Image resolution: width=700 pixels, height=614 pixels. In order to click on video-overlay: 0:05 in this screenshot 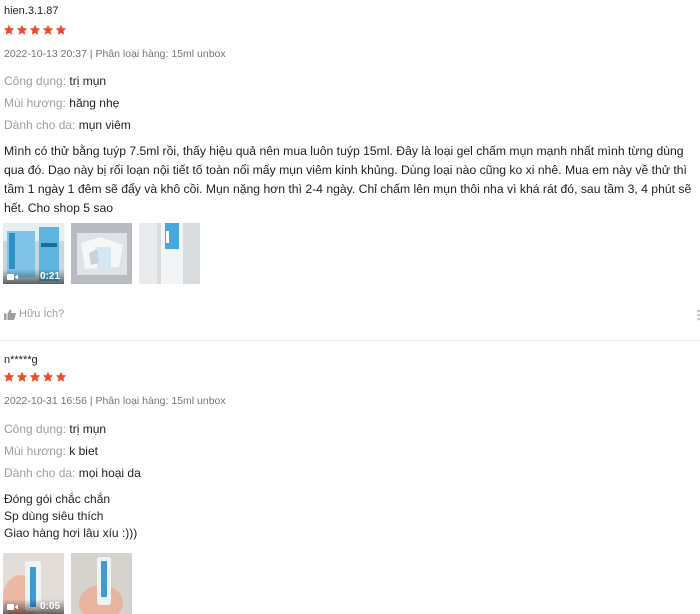, I will do `click(33, 606)`.